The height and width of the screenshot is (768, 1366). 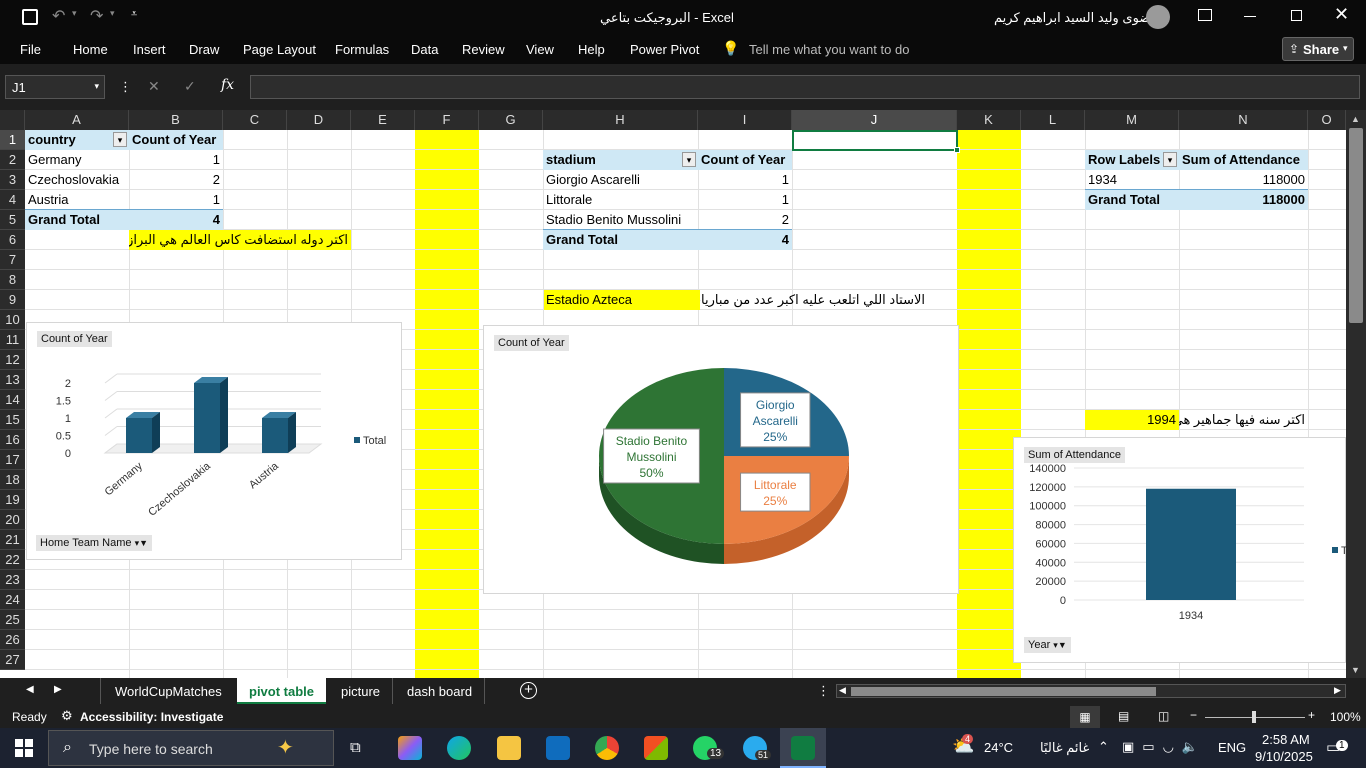 I want to click on user-name: رضوى وليد السيد ابراهيم كريم, so click(x=1075, y=18).